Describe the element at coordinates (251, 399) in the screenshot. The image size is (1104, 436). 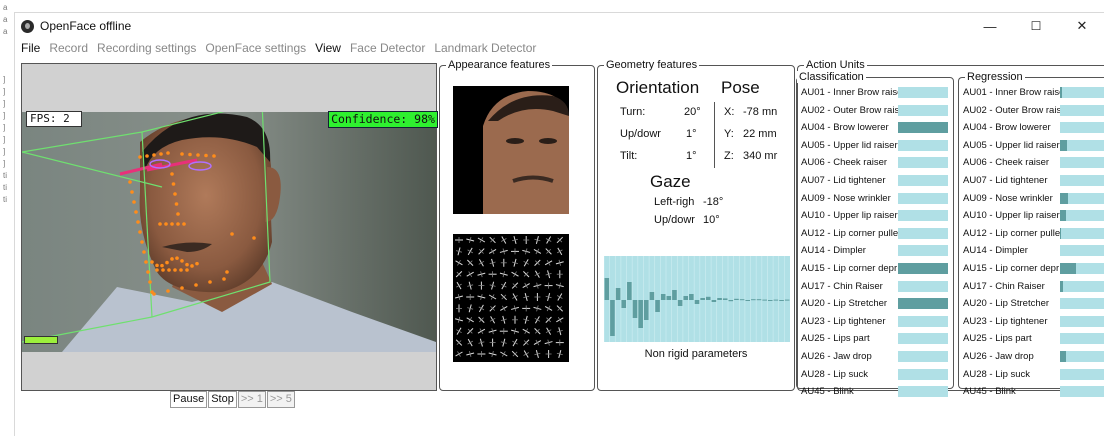
I see `skip-1-button: >> 1` at that location.